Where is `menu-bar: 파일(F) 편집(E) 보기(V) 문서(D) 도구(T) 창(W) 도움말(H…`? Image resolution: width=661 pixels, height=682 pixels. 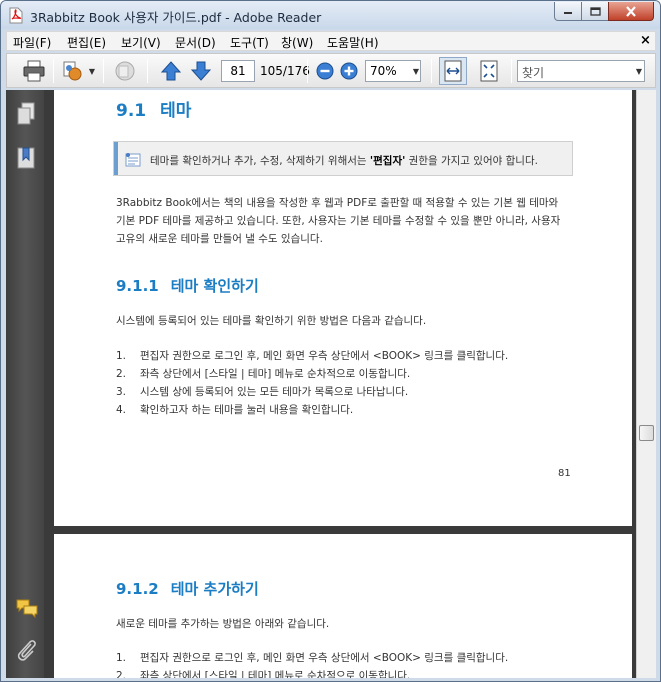 menu-bar: 파일(F) 편집(E) 보기(V) 문서(D) 도구(T) 창(W) 도움말(H… is located at coordinates (331, 41).